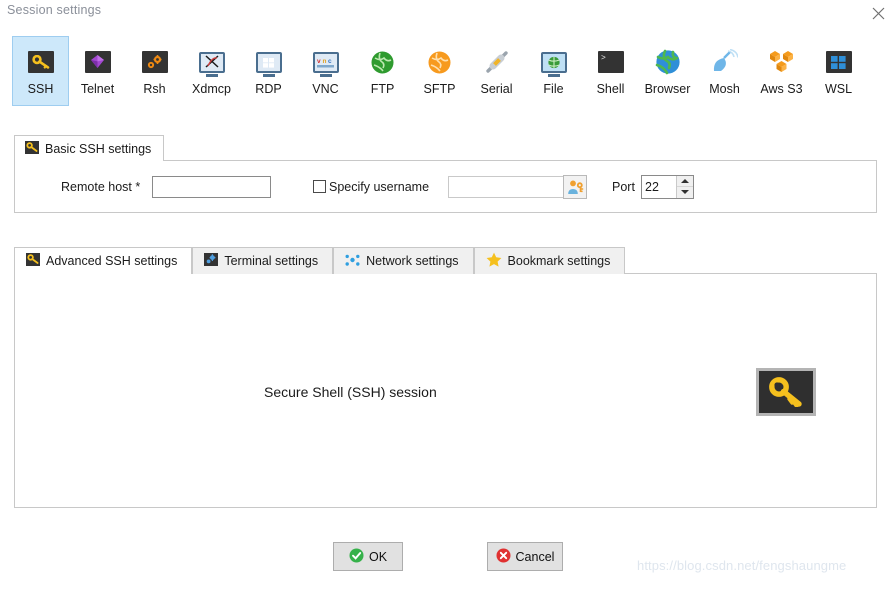 The image size is (895, 589). What do you see at coordinates (378, 556) in the screenshot?
I see `ok-button-label: OK` at bounding box center [378, 556].